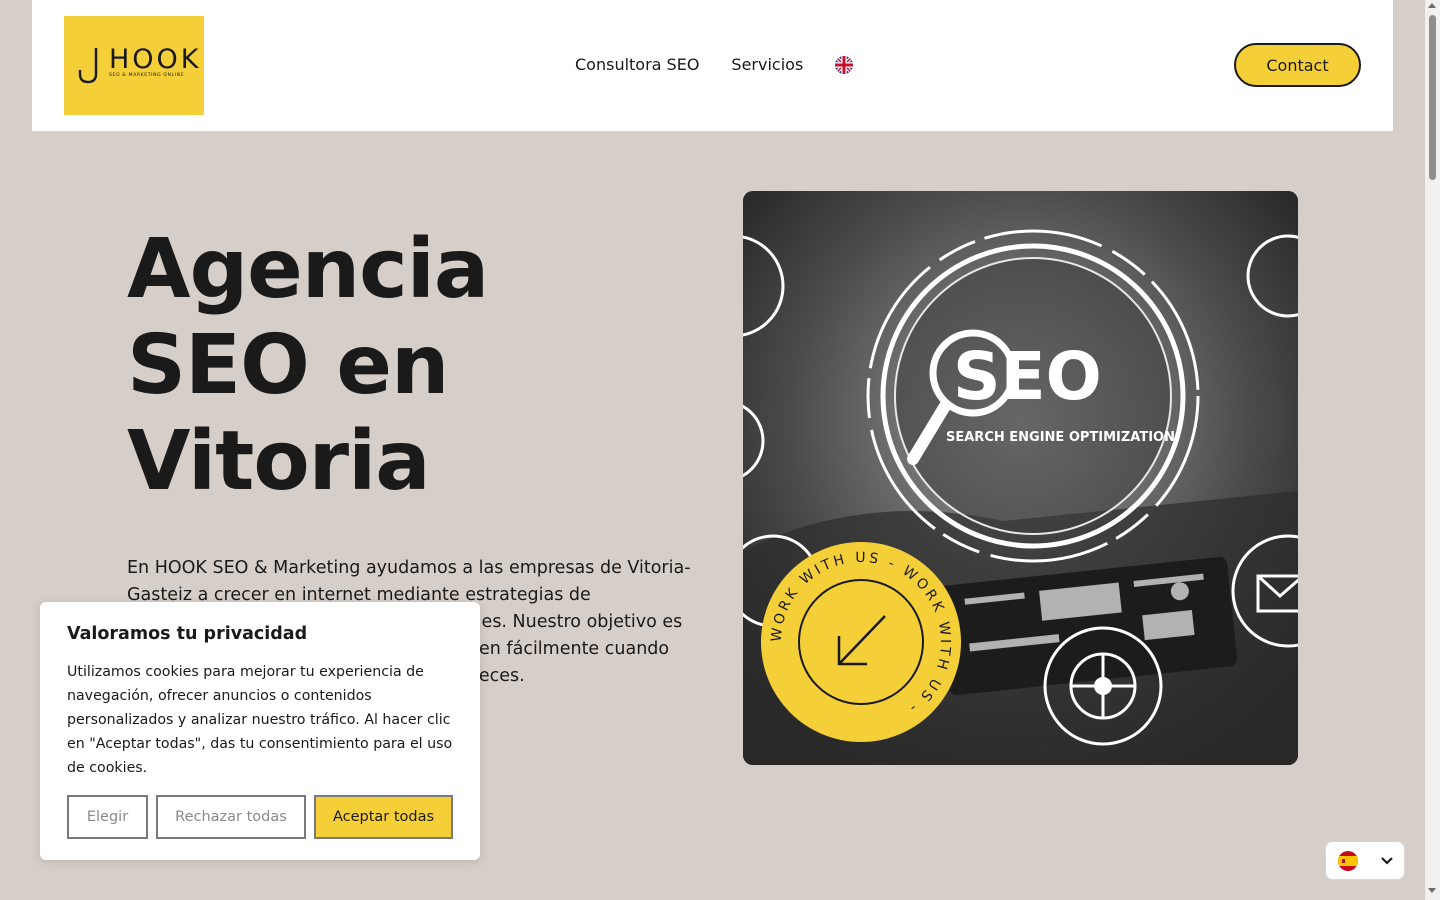 The height and width of the screenshot is (900, 1440). What do you see at coordinates (147, 75) in the screenshot?
I see `logo-tagline: SEO & MARKETING ONLINE` at bounding box center [147, 75].